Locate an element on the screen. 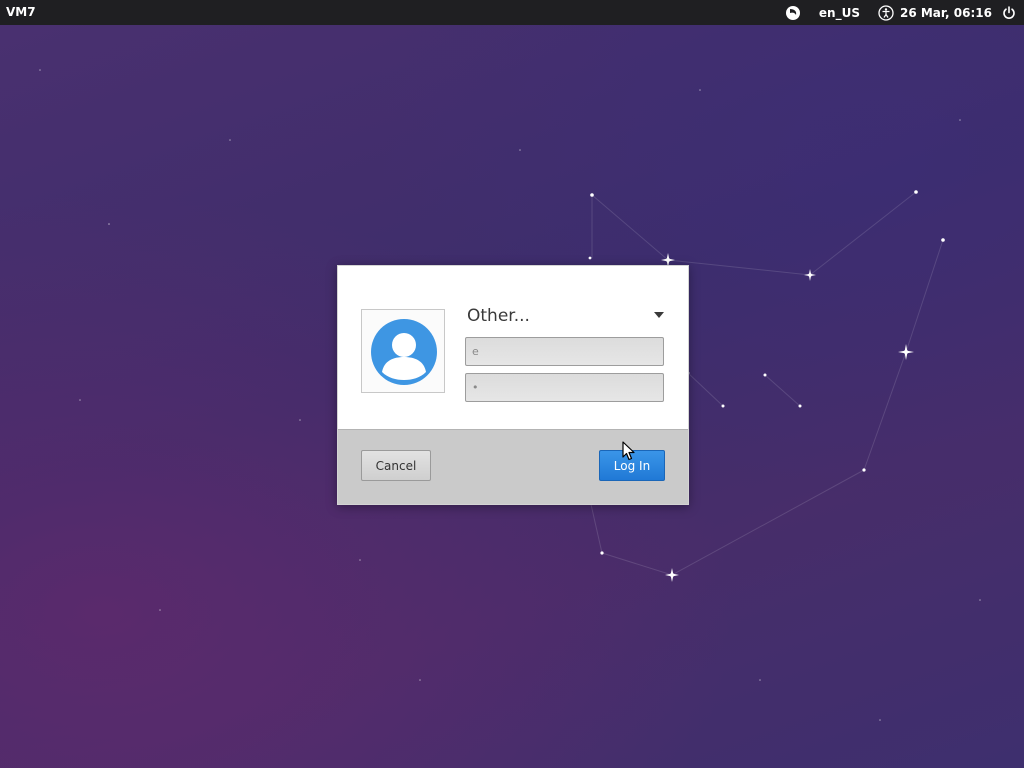 Image resolution: width=1024 pixels, height=768 pixels. top-panel: VM7 en_US 26 Mar, 06:16 is located at coordinates (512, 12).